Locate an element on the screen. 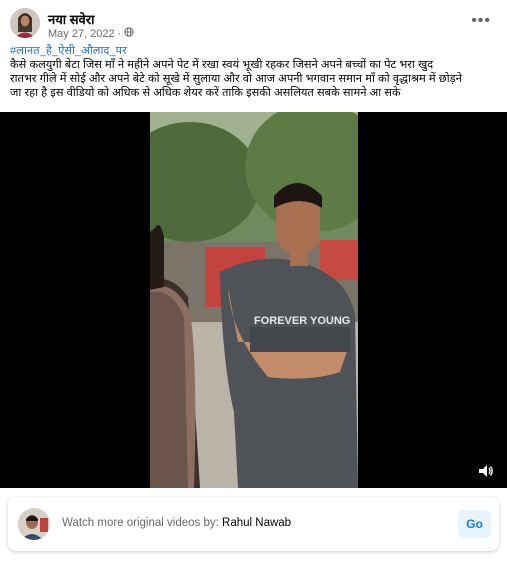  post-meta: May 27, 2022 · is located at coordinates (91, 33).